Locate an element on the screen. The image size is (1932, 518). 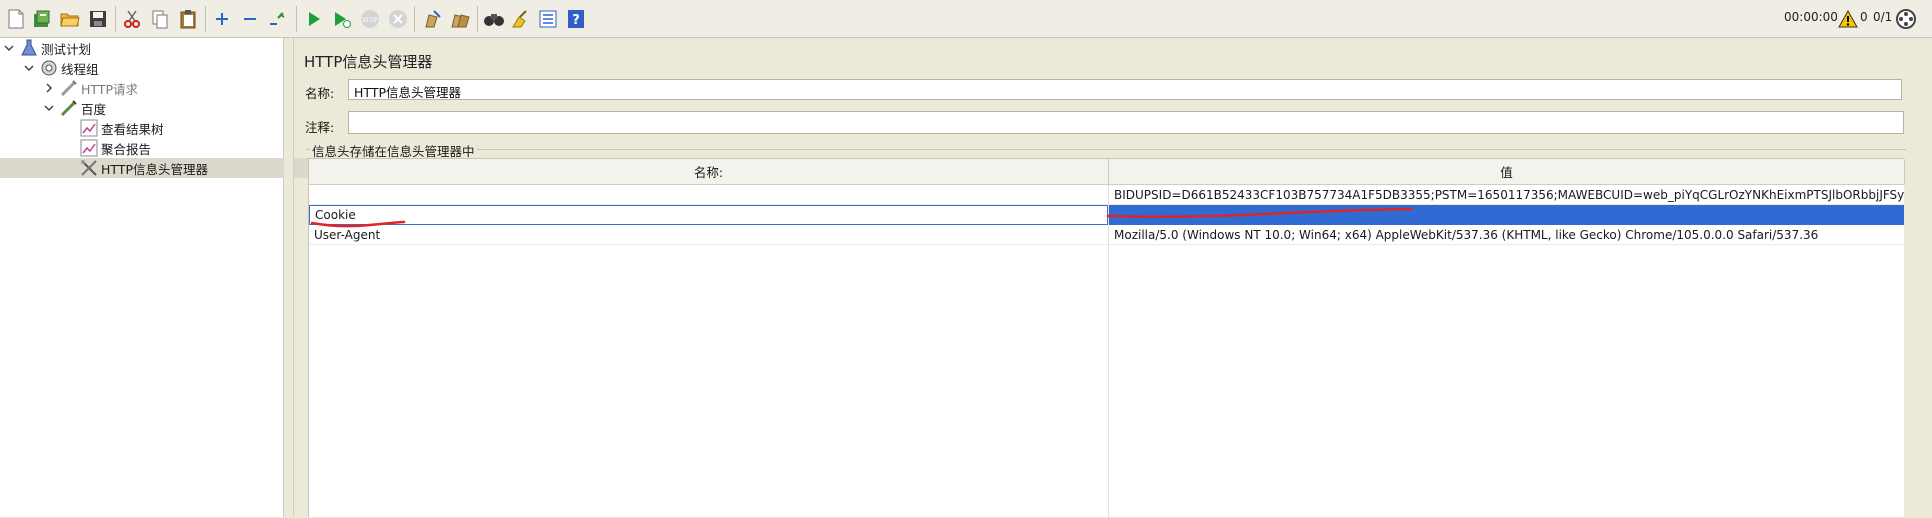
header-name-cell is located at coordinates (708, 195).